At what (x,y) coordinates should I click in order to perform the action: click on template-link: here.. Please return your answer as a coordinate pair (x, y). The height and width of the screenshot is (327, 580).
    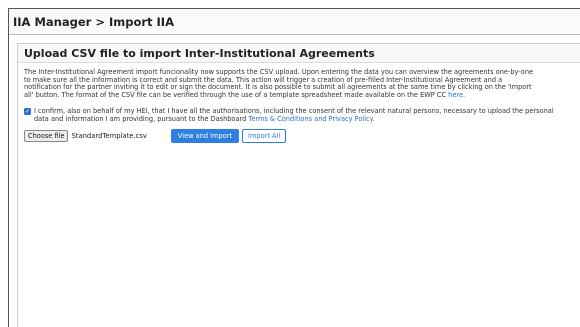
    Looking at the image, I should click on (456, 95).